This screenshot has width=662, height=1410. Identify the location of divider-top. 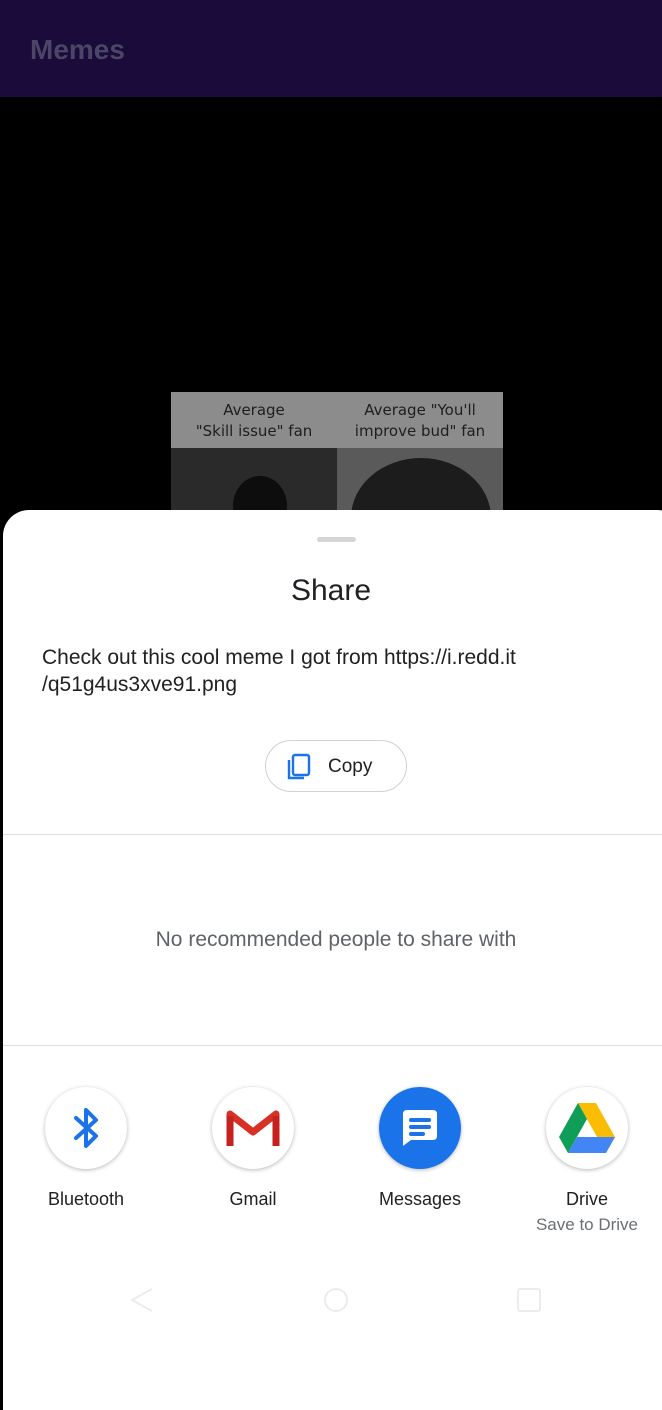
(332, 834).